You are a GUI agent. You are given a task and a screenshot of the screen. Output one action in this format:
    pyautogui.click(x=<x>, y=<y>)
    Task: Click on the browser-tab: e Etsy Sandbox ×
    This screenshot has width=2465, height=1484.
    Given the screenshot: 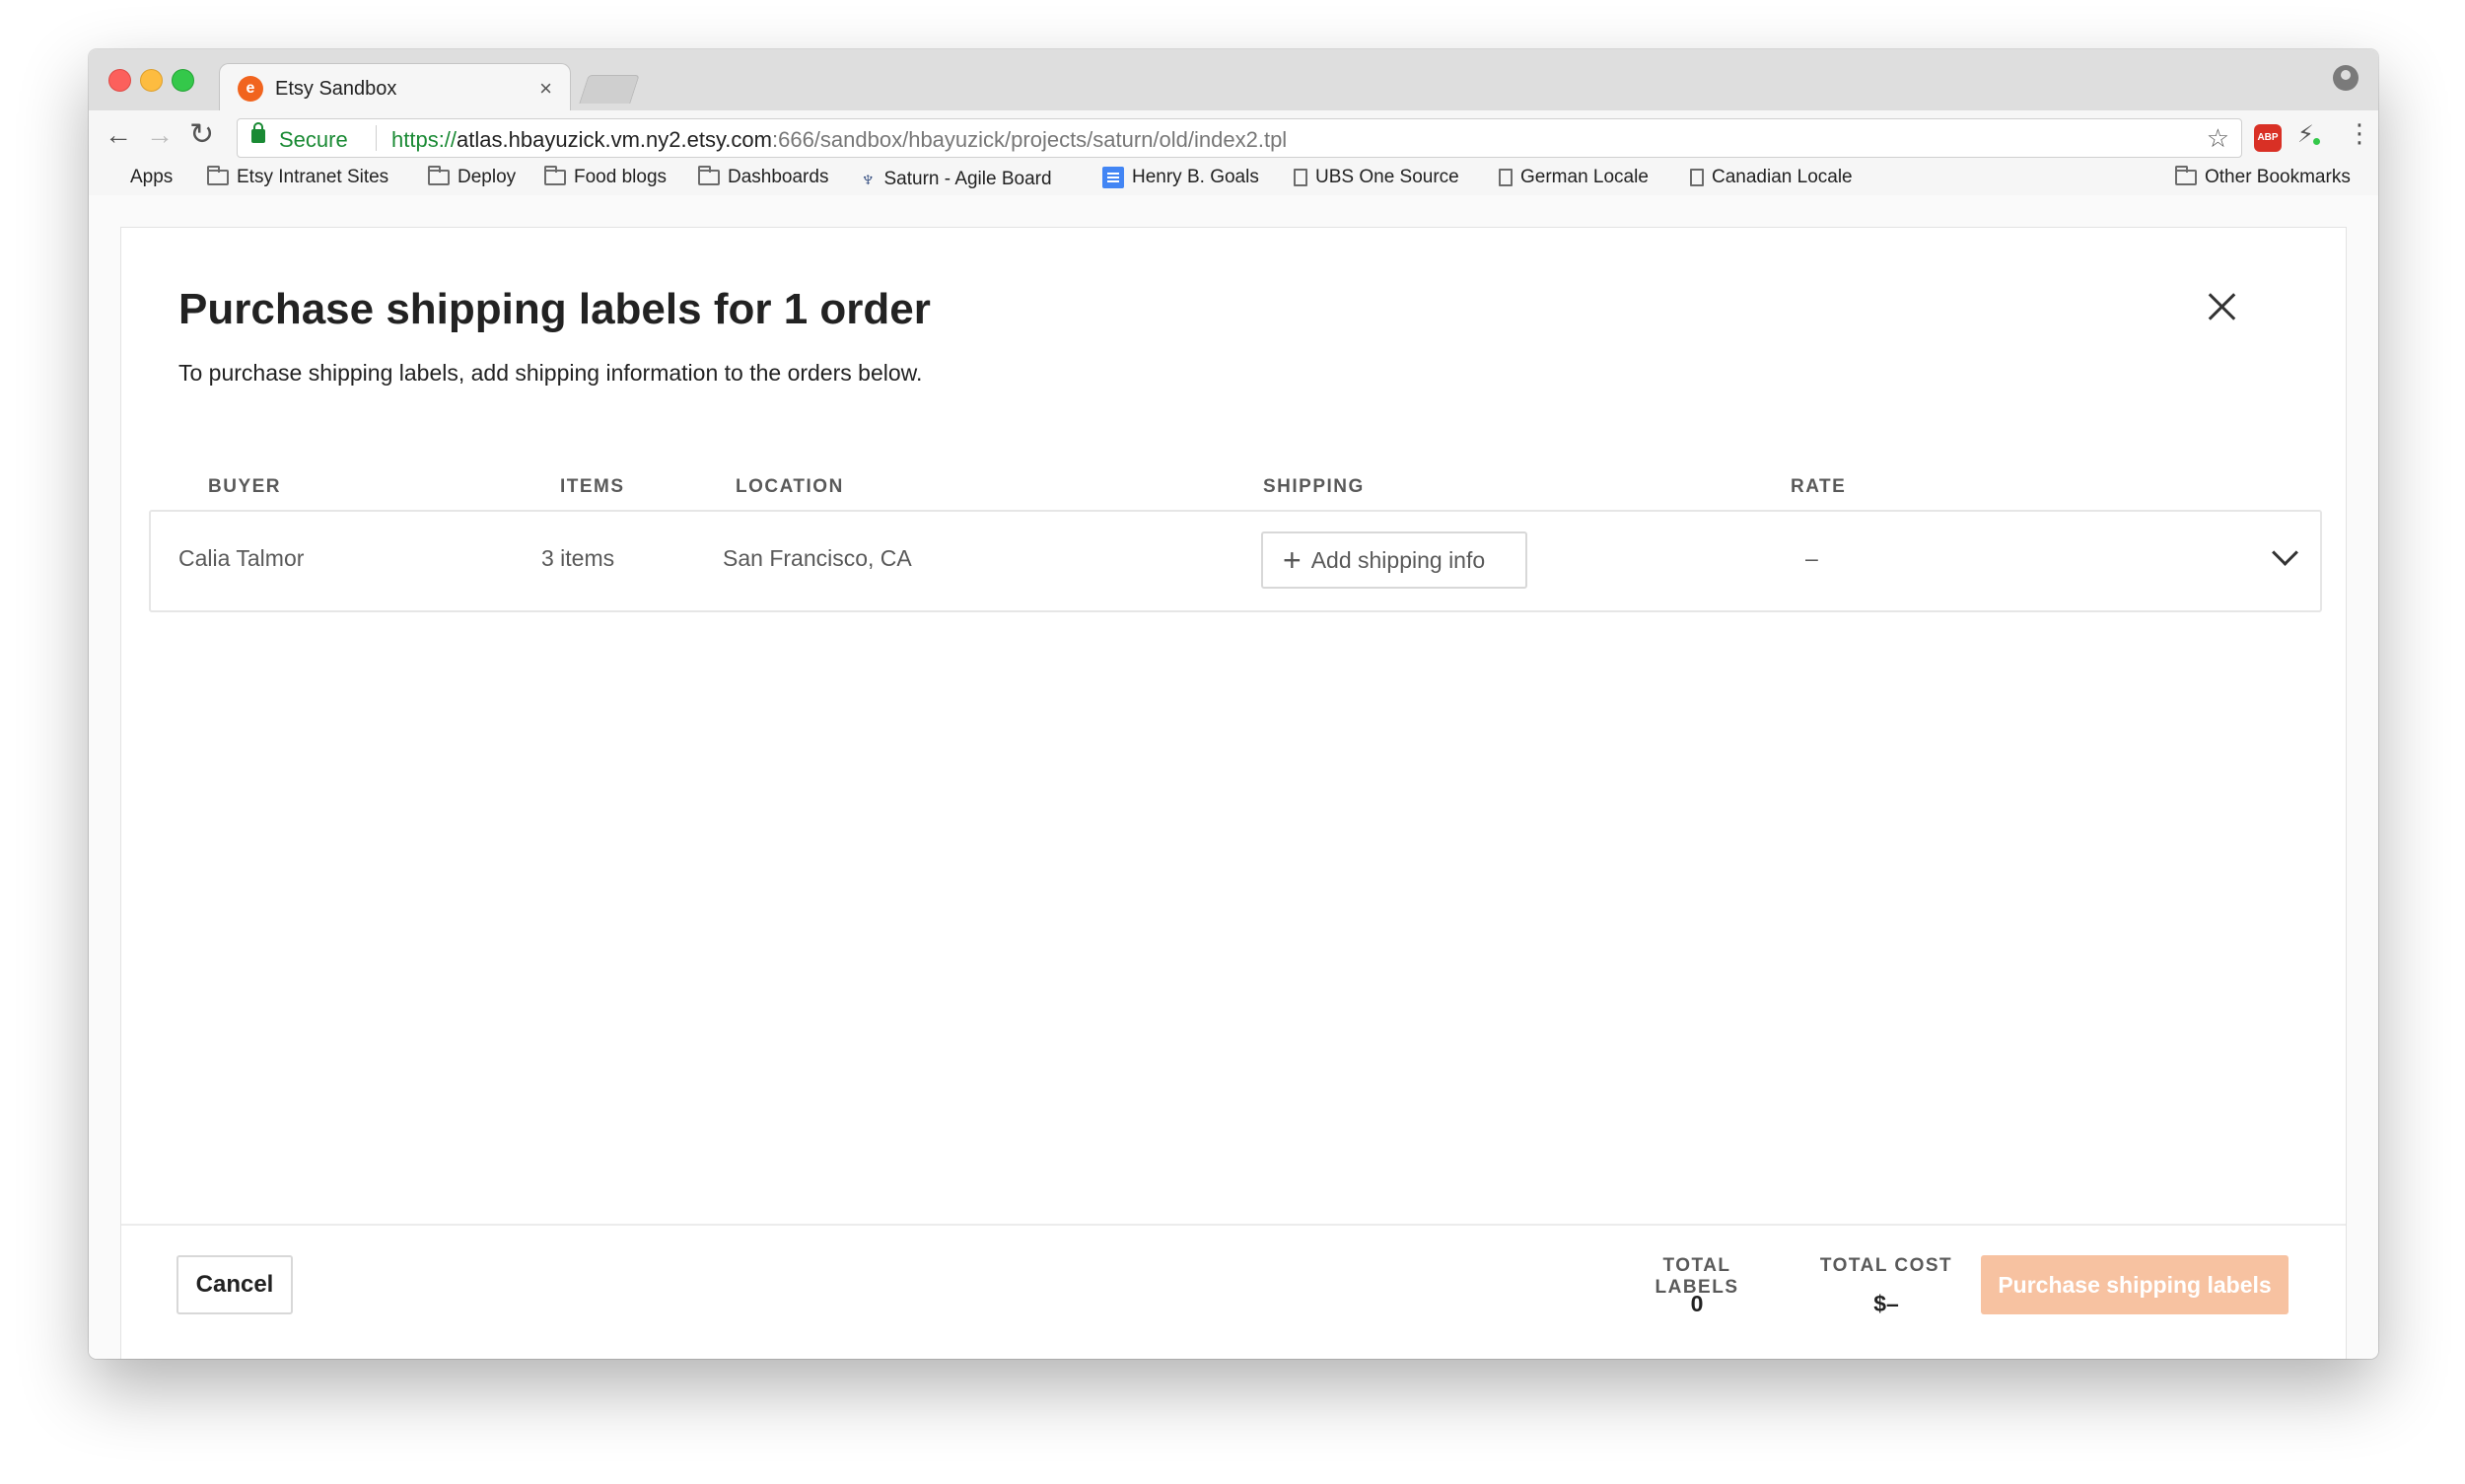 What is the action you would take?
    pyautogui.click(x=395, y=88)
    